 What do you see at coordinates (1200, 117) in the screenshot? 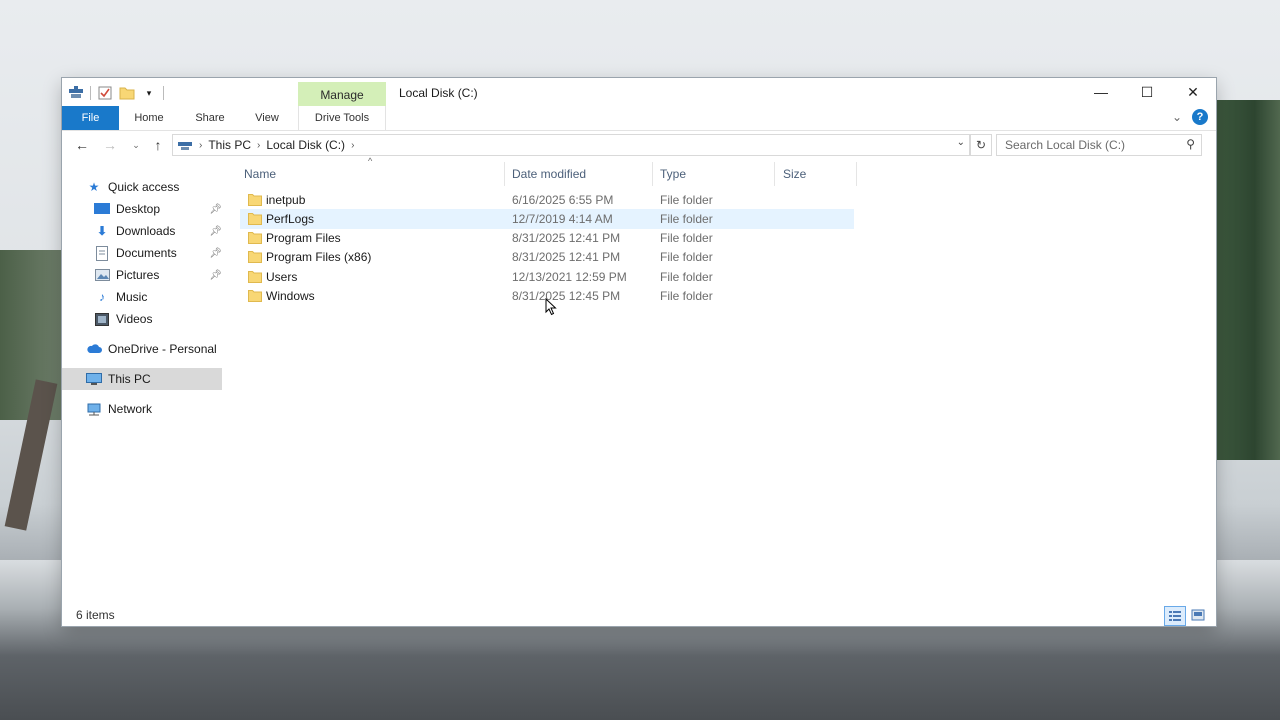
I see `help-icon: ?` at bounding box center [1200, 117].